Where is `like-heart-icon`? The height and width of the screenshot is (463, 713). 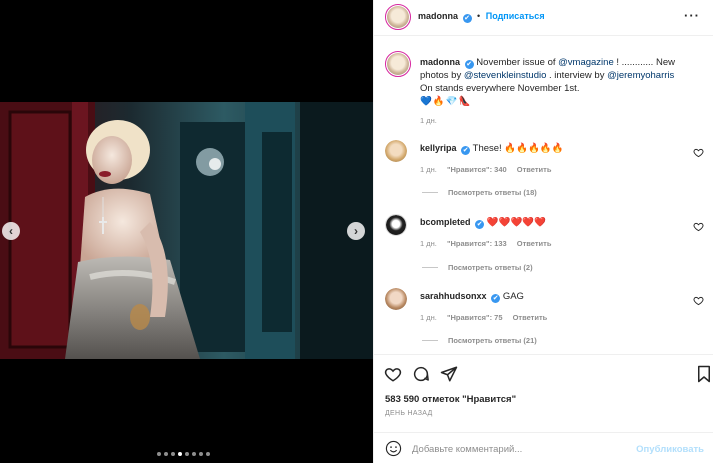 like-heart-icon is located at coordinates (393, 374).